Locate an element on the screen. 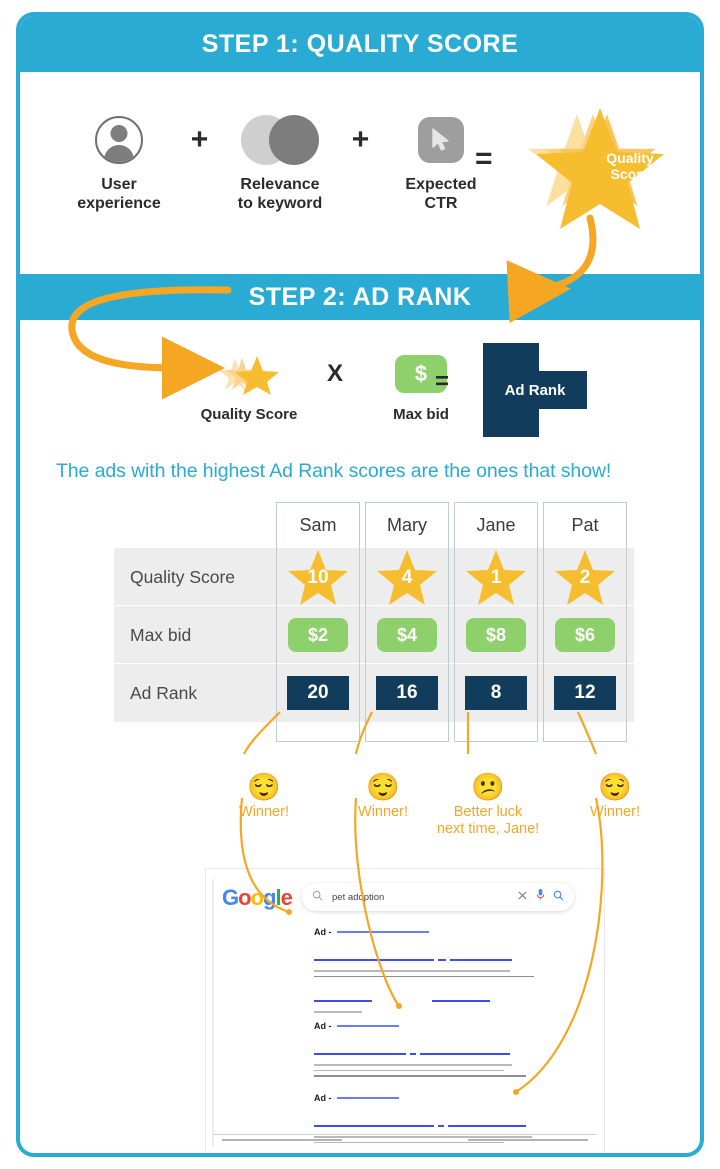  step1-formula: User experience + Relevance to keyword + is located at coordinates (280, 163).